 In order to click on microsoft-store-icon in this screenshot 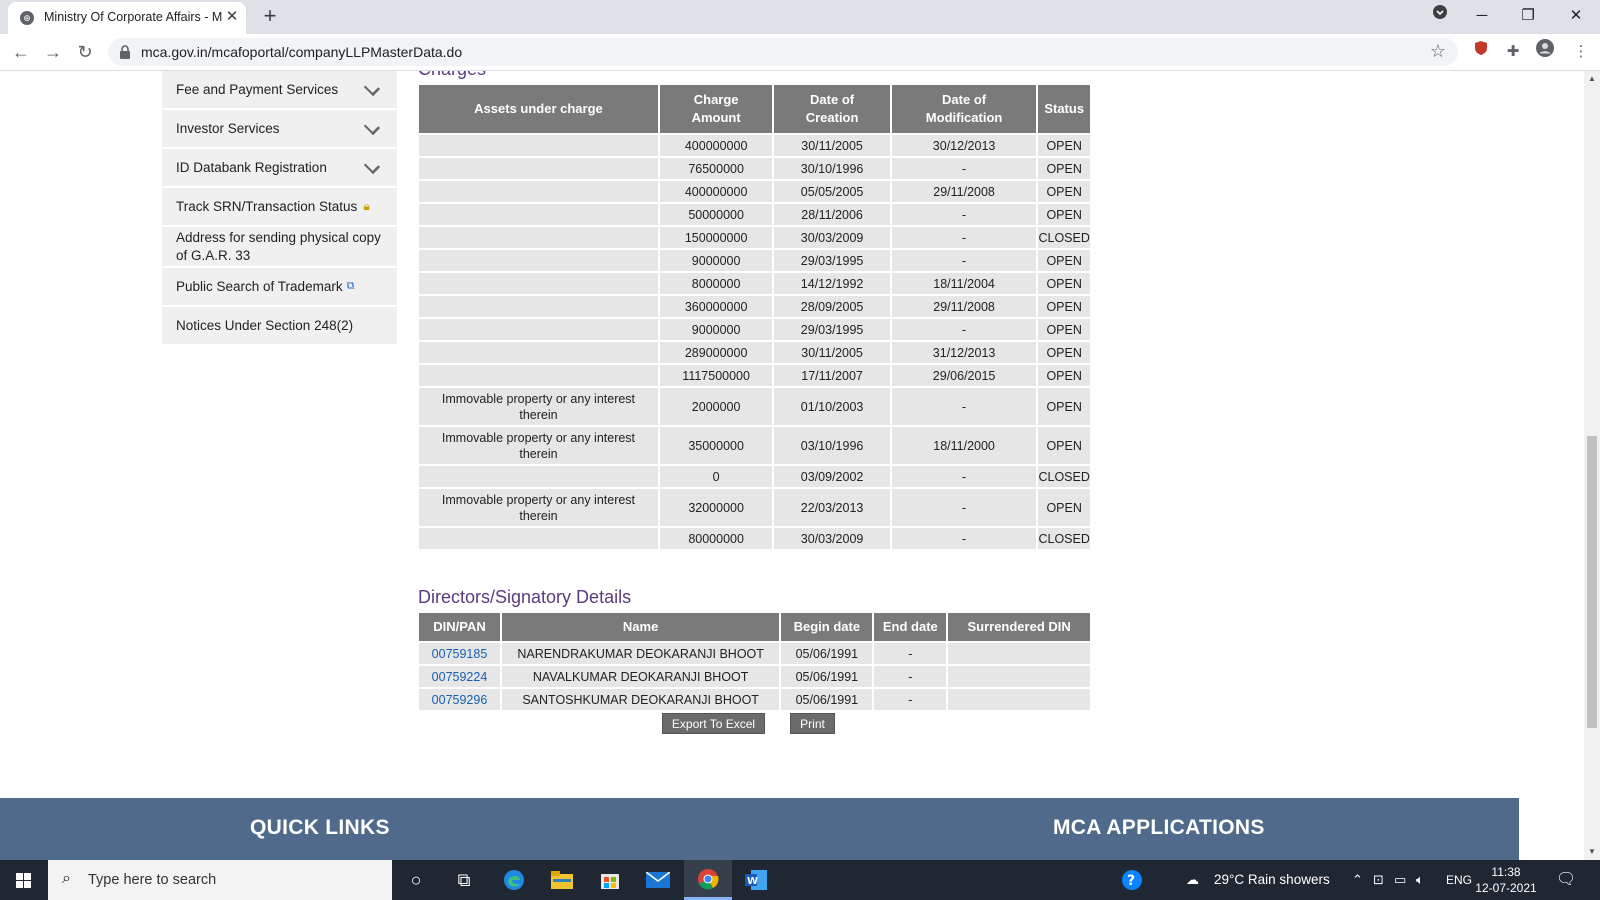, I will do `click(610, 880)`.